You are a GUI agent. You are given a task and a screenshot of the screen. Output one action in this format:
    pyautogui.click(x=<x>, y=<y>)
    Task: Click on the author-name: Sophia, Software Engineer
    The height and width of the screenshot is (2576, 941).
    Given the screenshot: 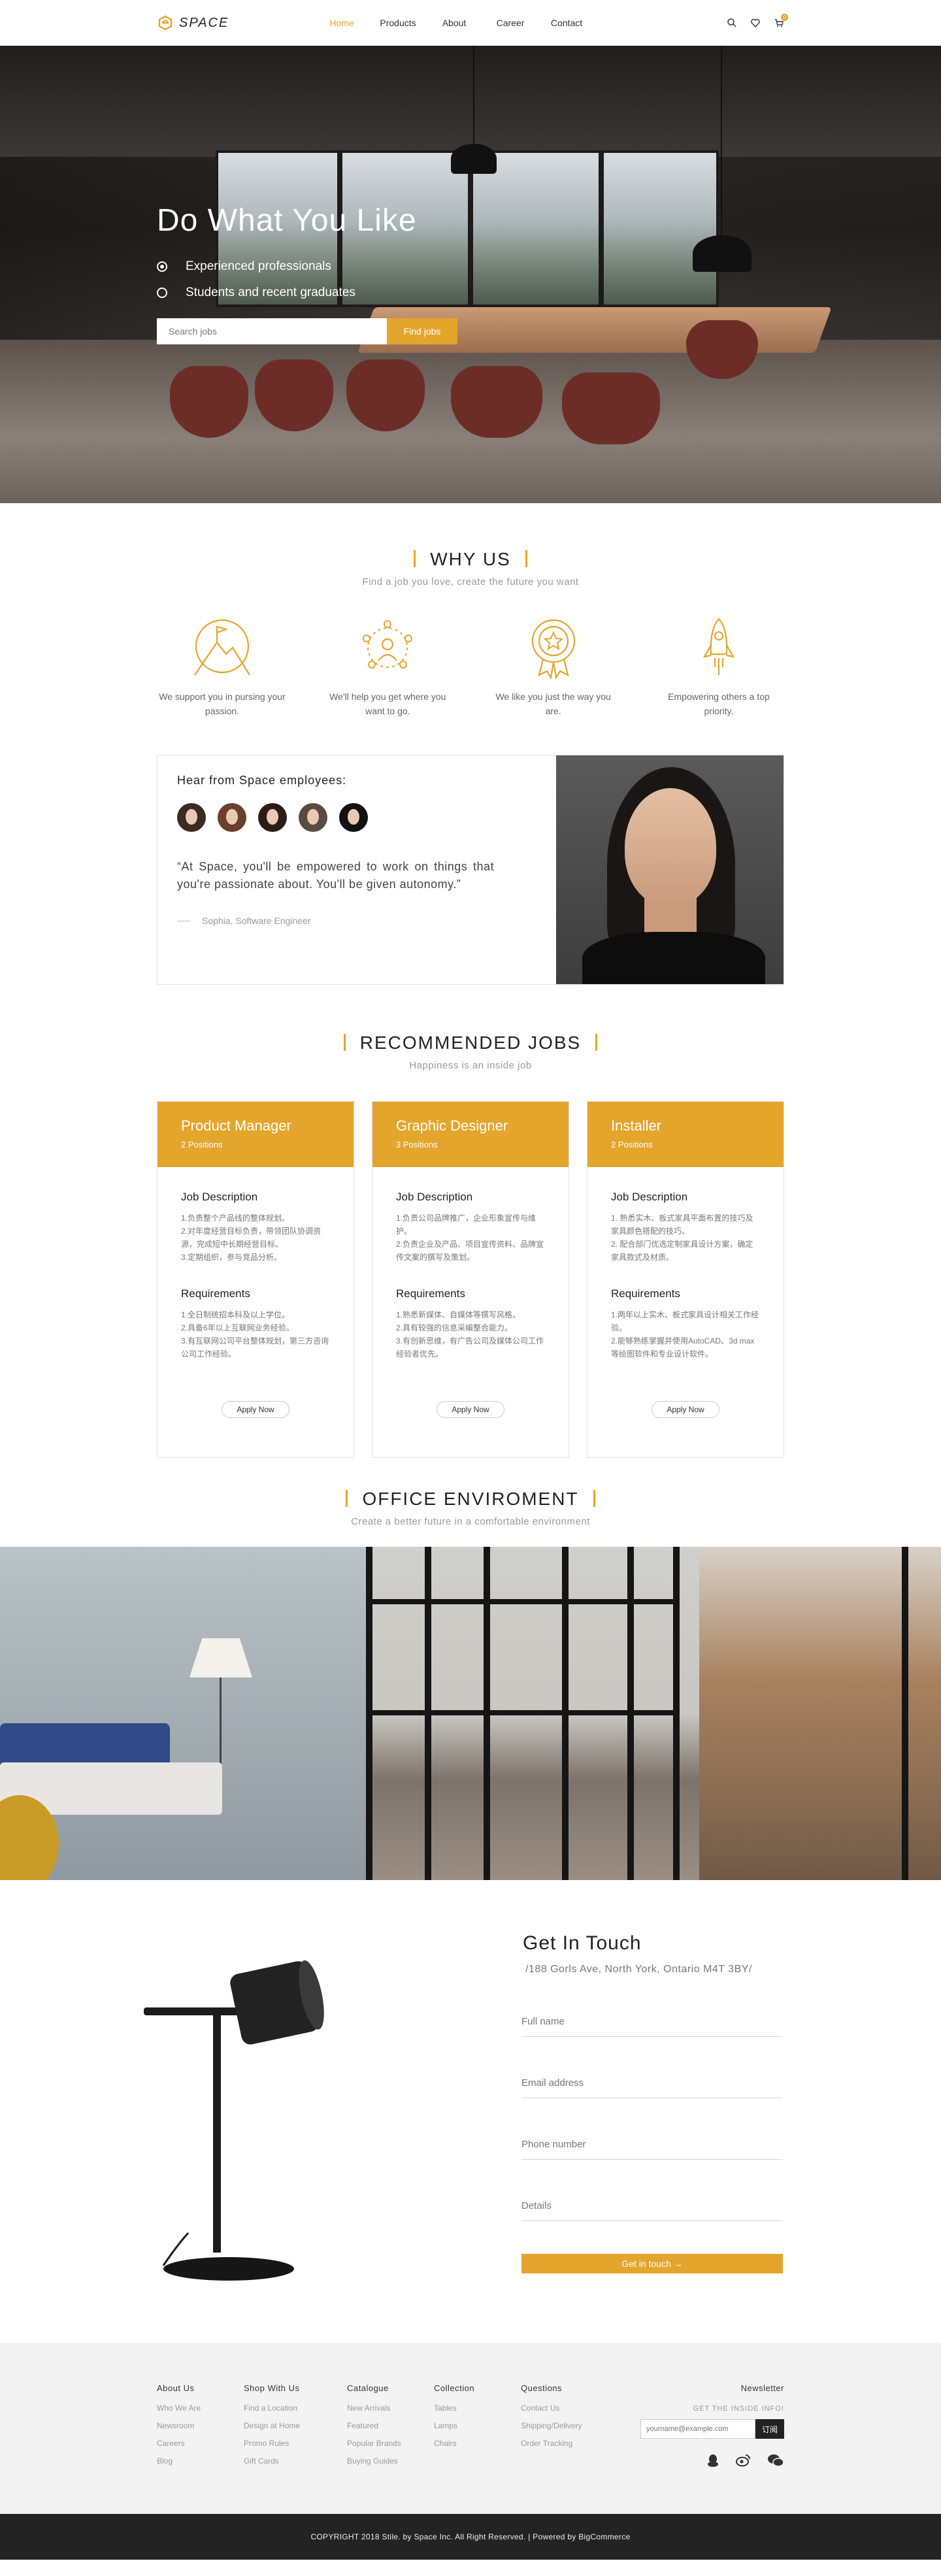 What is the action you would take?
    pyautogui.click(x=256, y=921)
    